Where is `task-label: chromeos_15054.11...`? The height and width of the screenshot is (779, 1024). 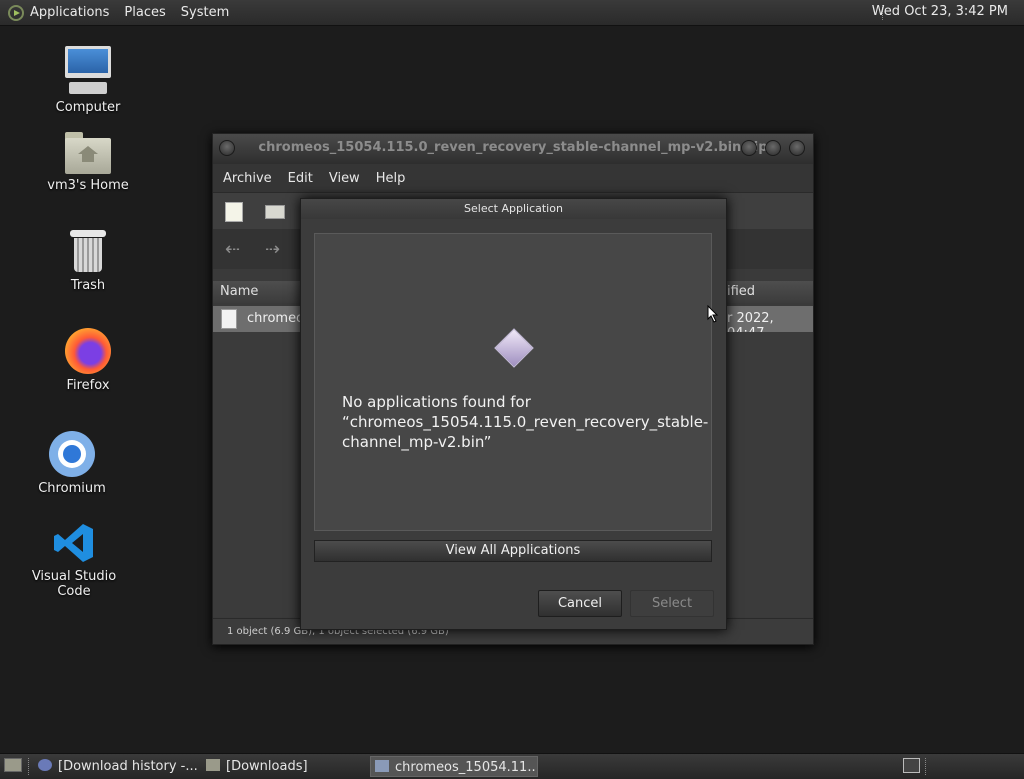
task-label: chromeos_15054.11... is located at coordinates (466, 767).